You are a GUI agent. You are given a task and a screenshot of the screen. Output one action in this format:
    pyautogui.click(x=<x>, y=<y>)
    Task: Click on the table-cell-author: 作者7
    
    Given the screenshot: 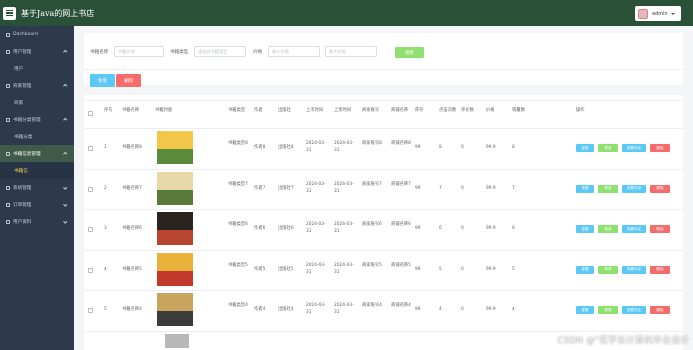 What is the action you would take?
    pyautogui.click(x=260, y=188)
    